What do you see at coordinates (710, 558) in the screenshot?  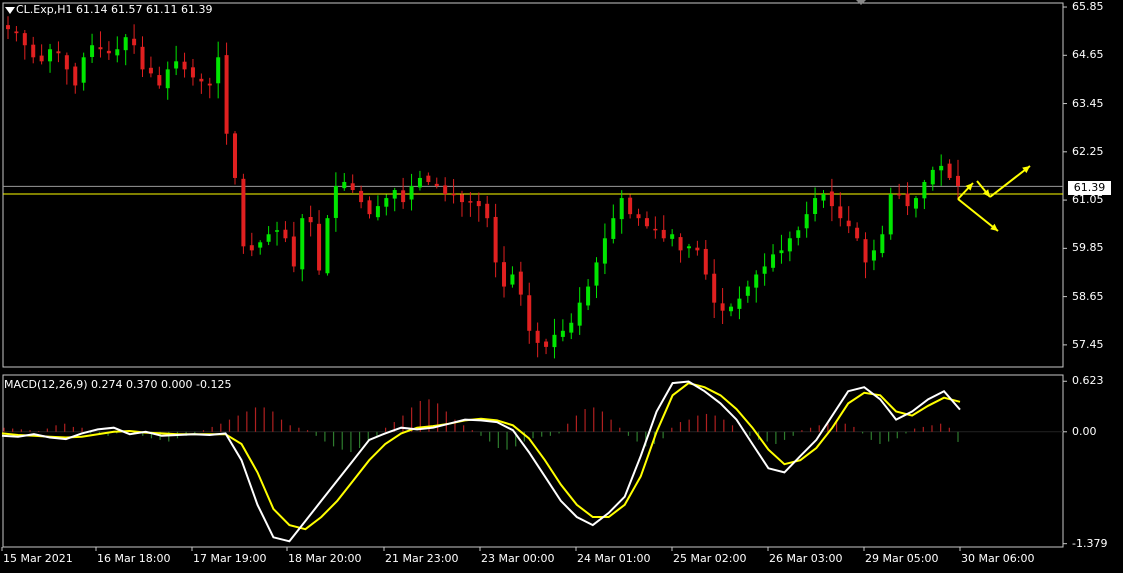 I see `time-tick-label: 25 Mar 02:00` at bounding box center [710, 558].